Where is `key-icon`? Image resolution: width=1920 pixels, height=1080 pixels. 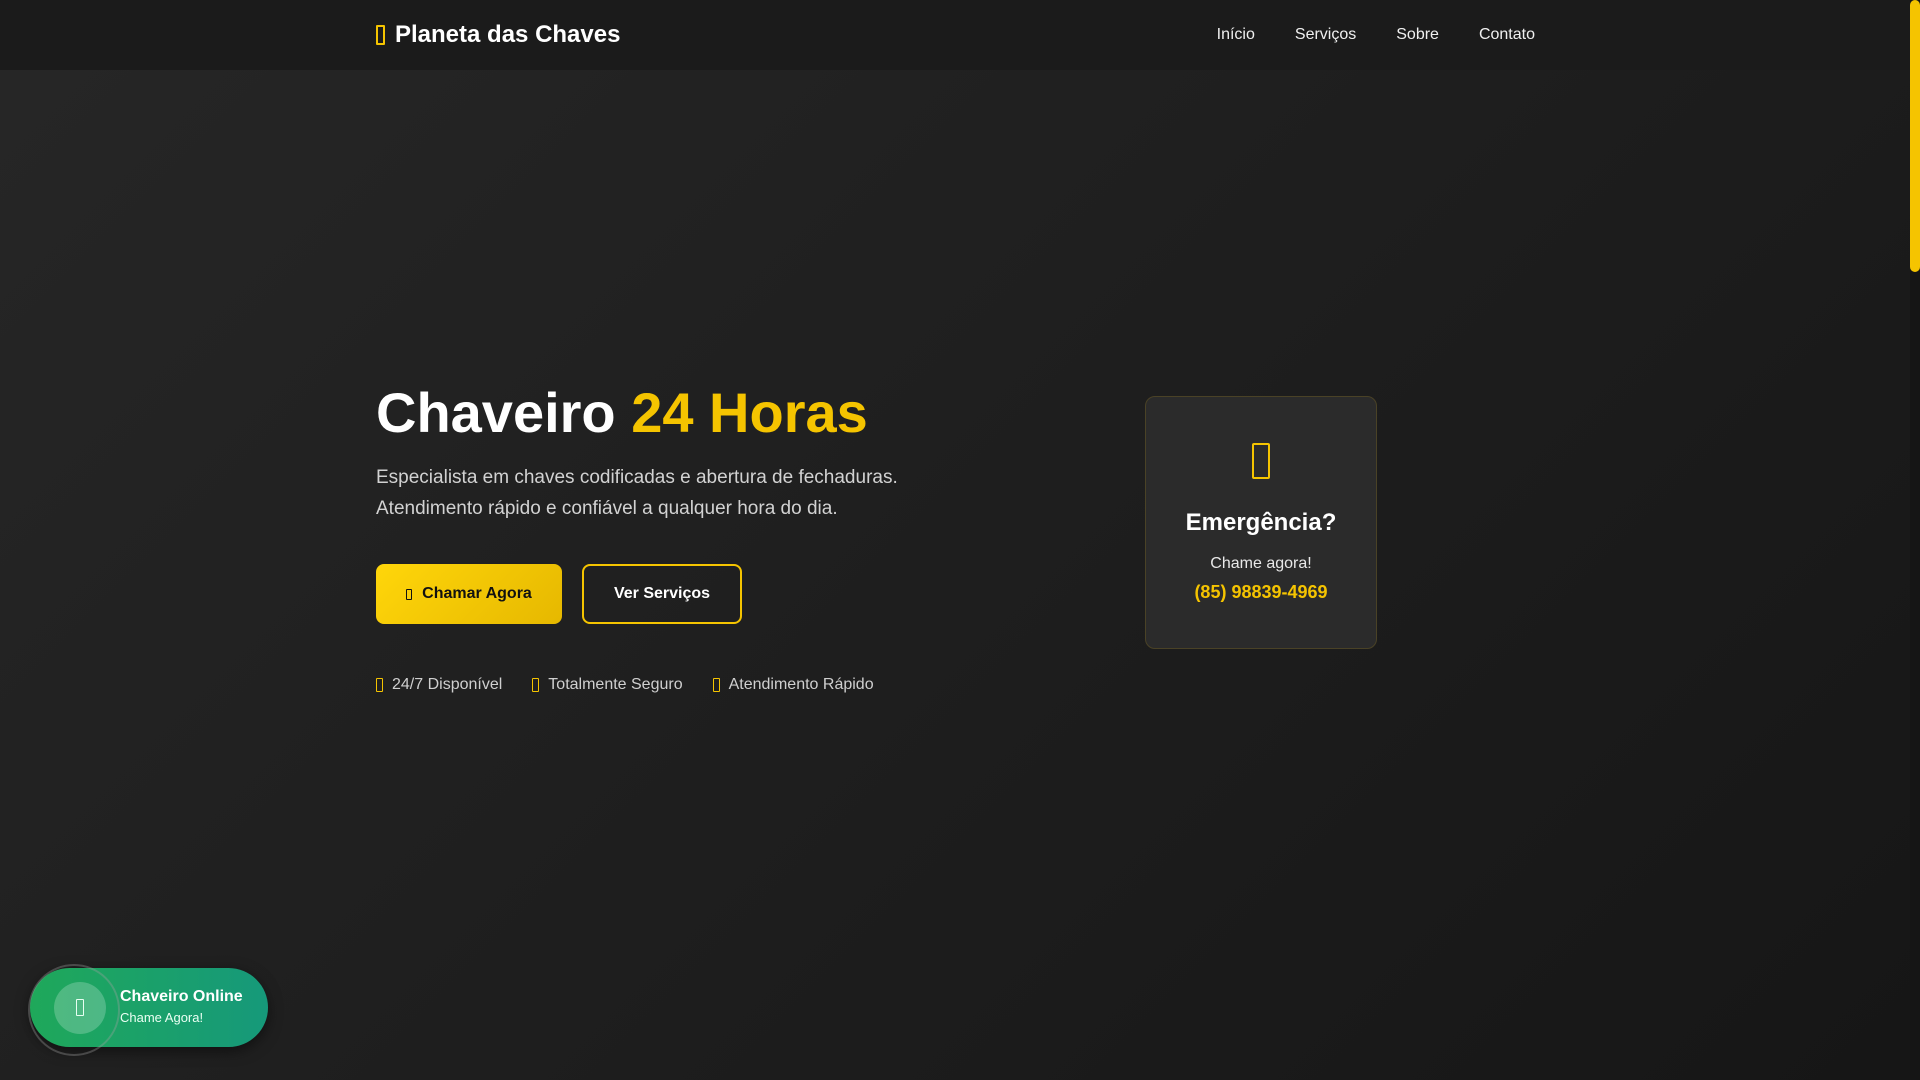
key-icon is located at coordinates (380, 35).